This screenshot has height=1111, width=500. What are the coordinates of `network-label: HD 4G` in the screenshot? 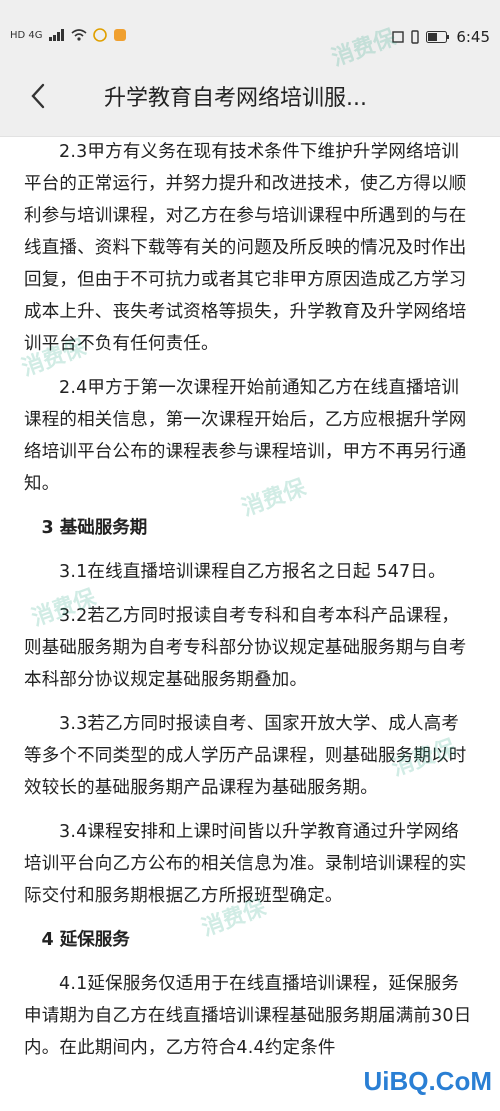 It's located at (26, 35).